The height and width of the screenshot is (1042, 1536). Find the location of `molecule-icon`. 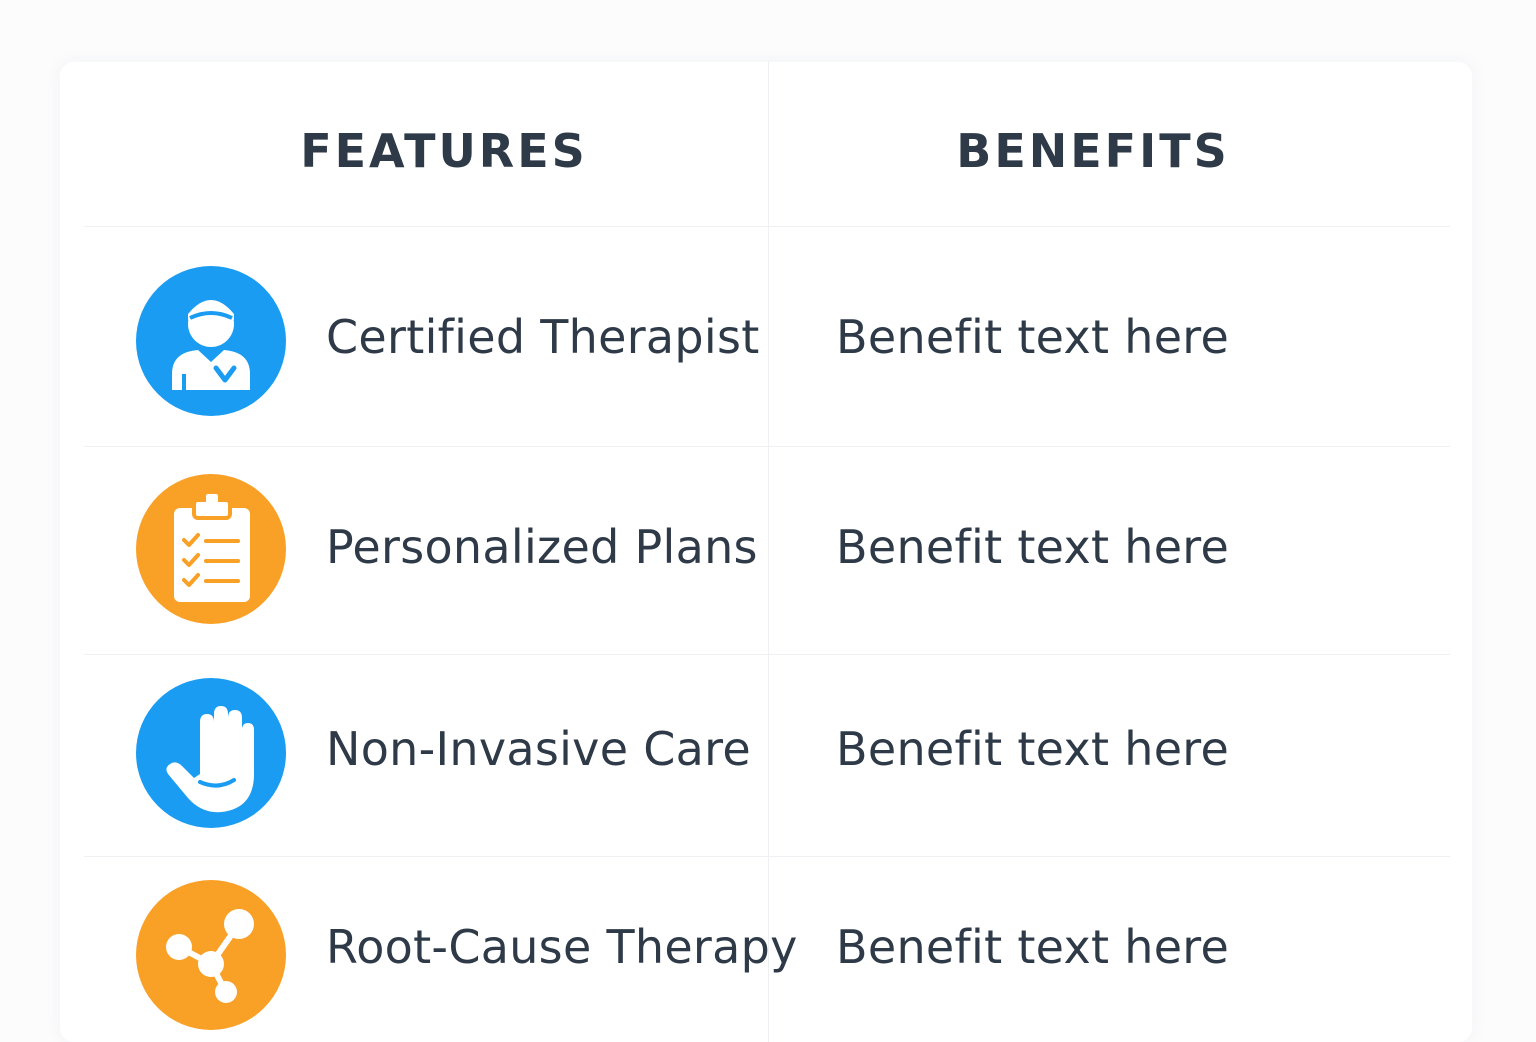

molecule-icon is located at coordinates (211, 955).